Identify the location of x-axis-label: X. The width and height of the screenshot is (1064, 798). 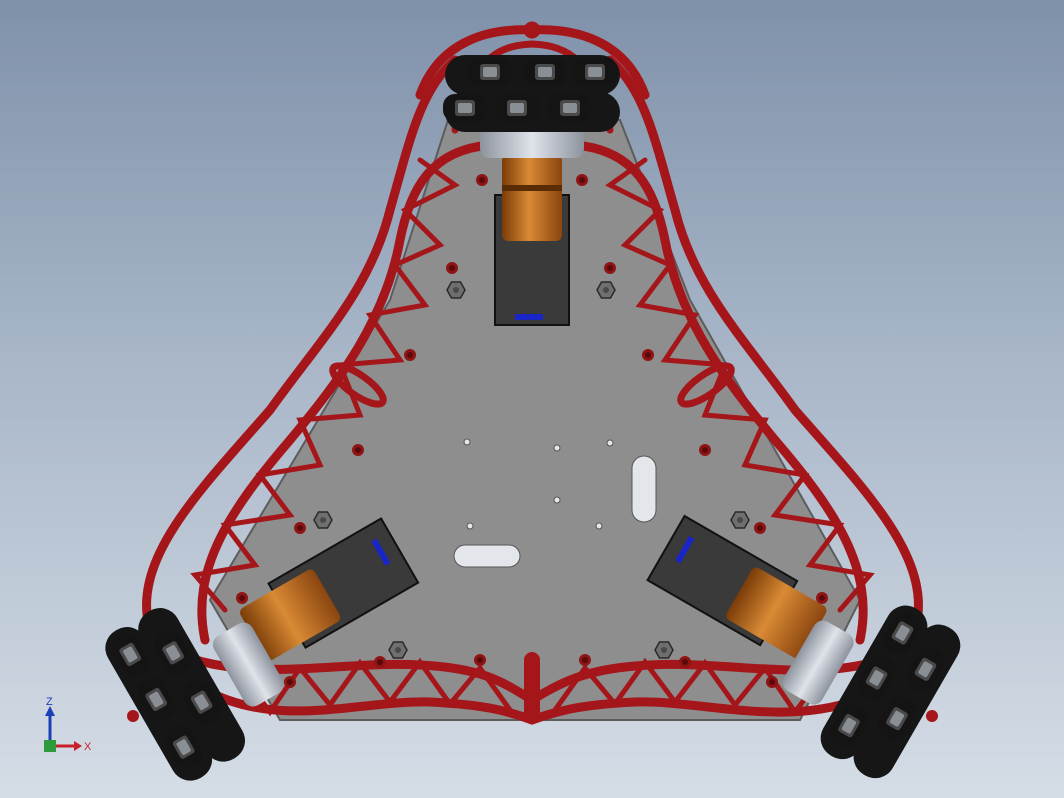
(88, 747).